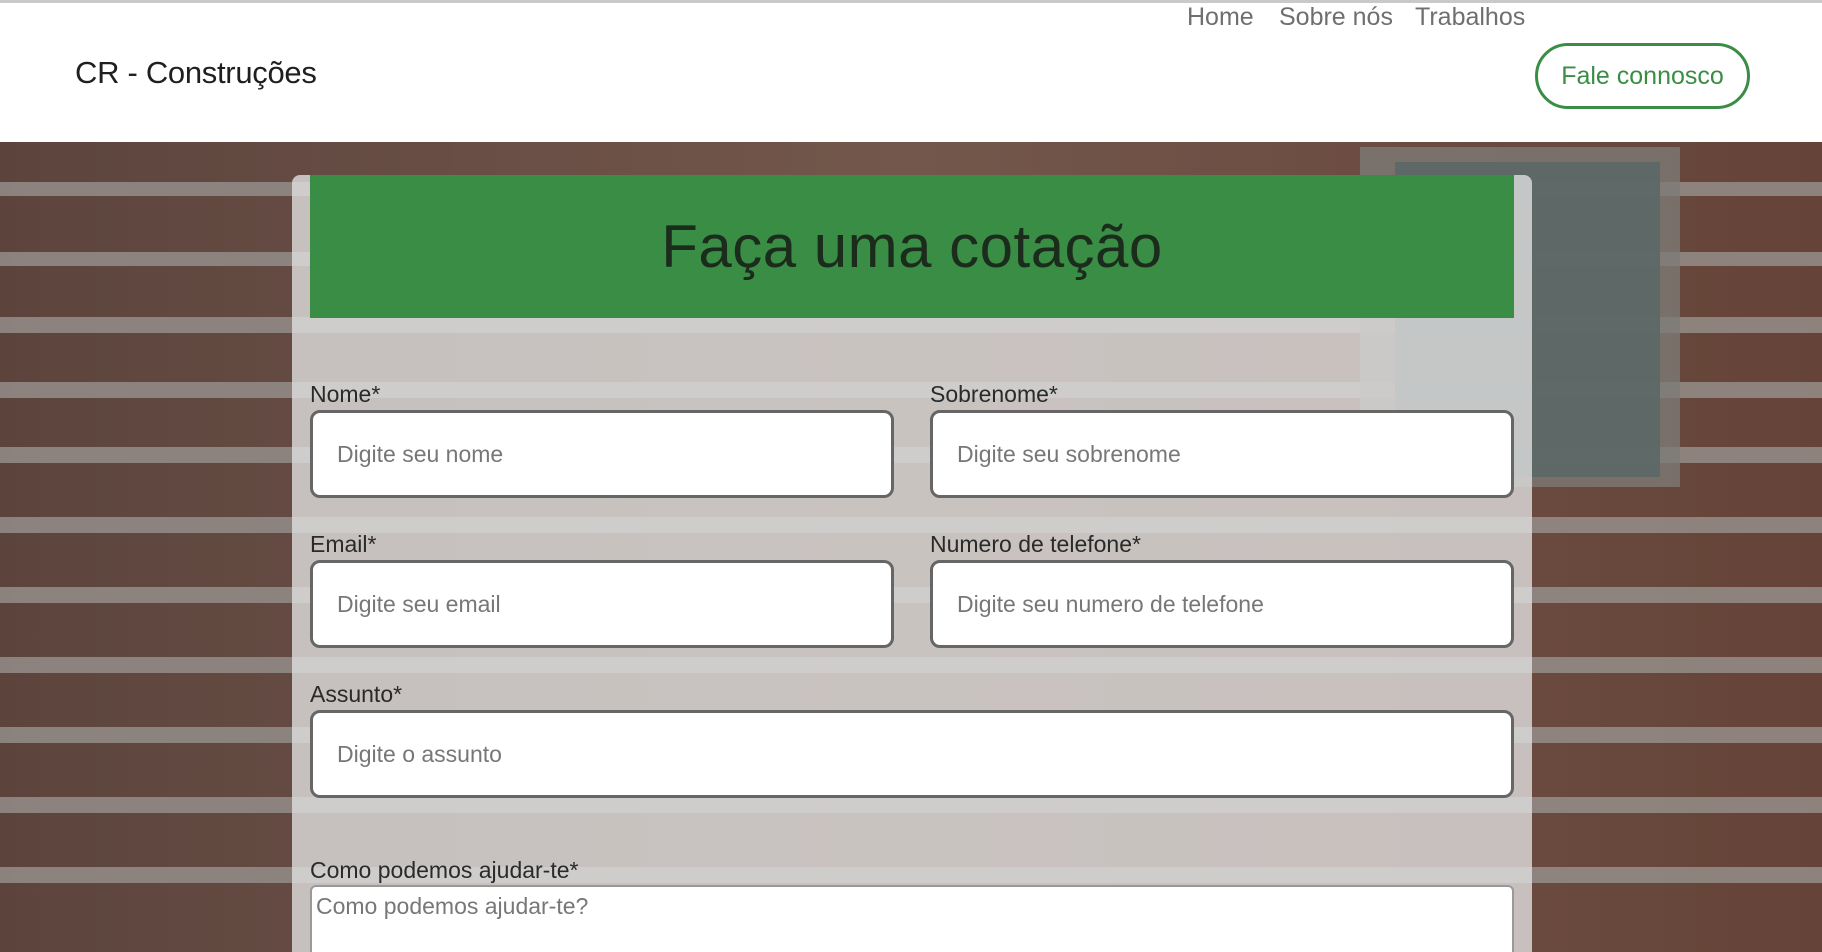  Describe the element at coordinates (343, 544) in the screenshot. I see `email-label: Email*` at that location.